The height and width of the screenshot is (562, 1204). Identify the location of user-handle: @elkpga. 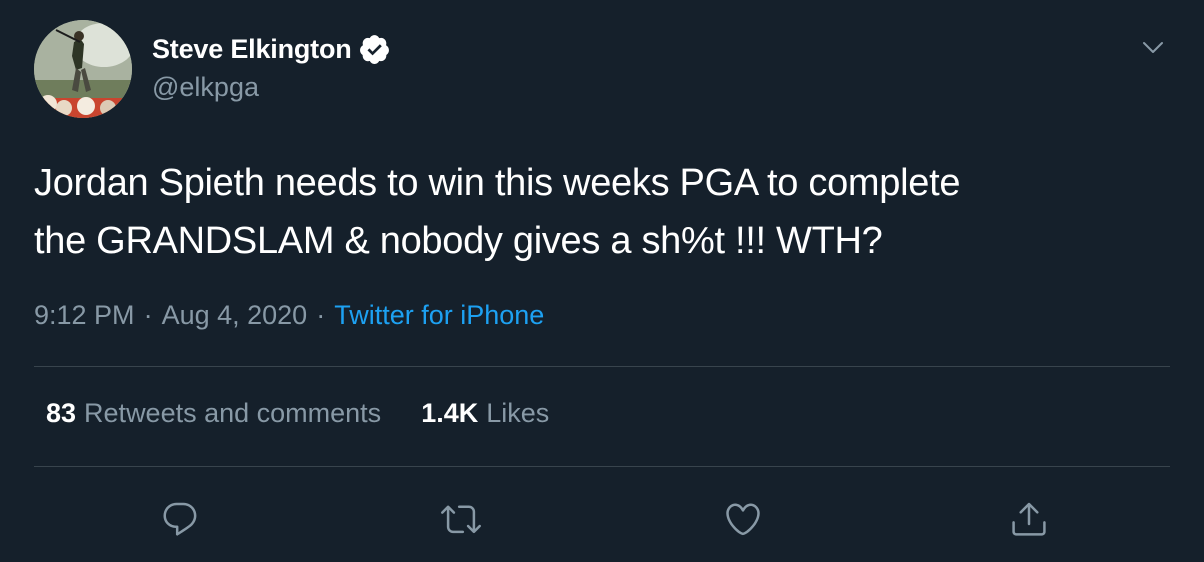
(205, 87).